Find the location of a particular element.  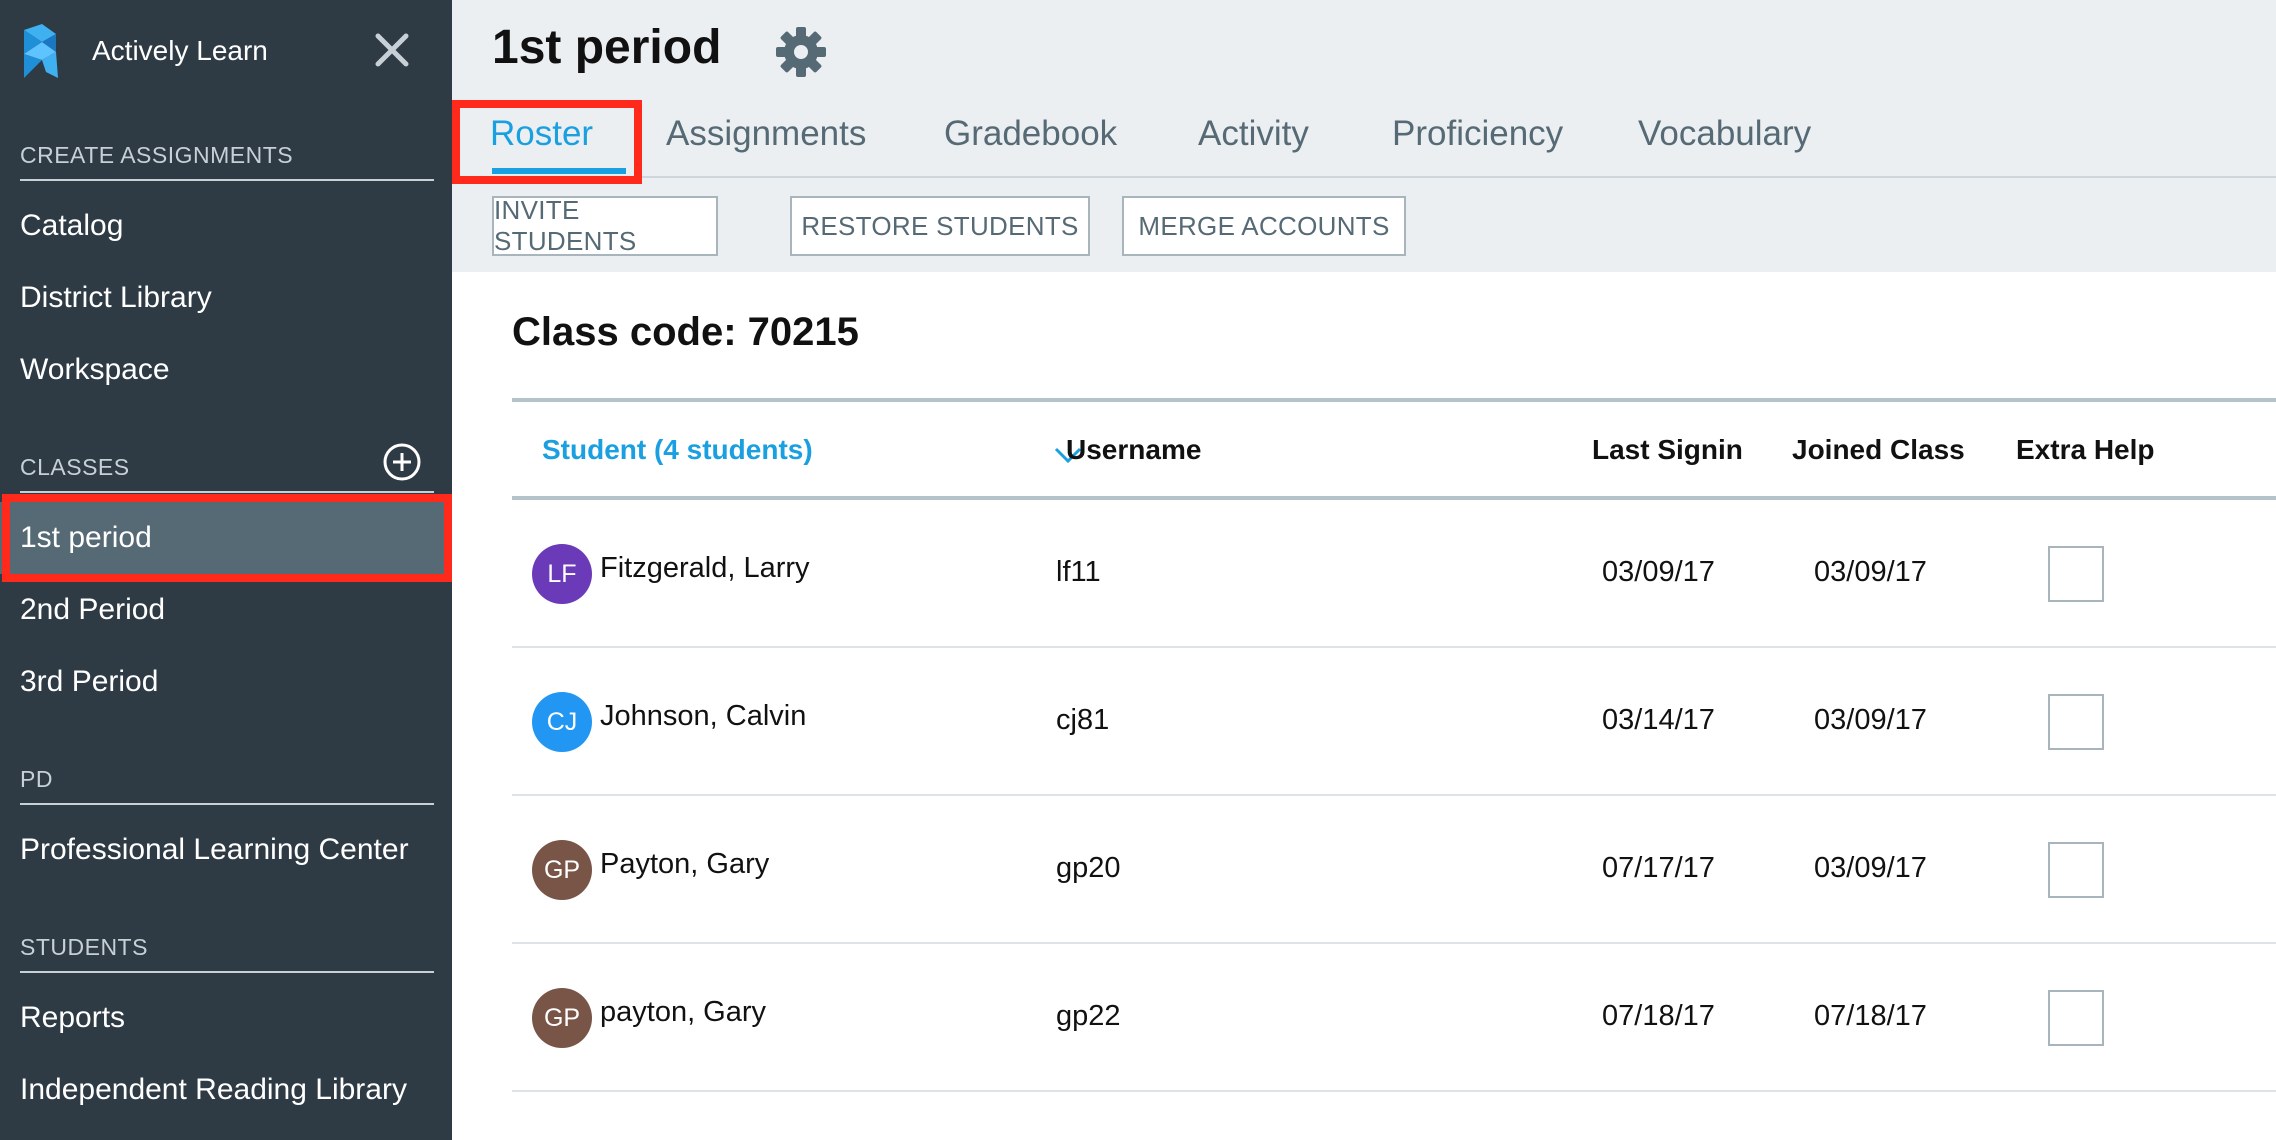

avatar: LF is located at coordinates (562, 574).